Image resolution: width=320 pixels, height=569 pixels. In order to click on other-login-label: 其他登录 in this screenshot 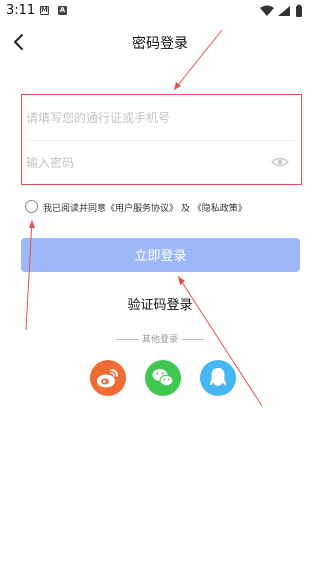, I will do `click(159, 340)`.